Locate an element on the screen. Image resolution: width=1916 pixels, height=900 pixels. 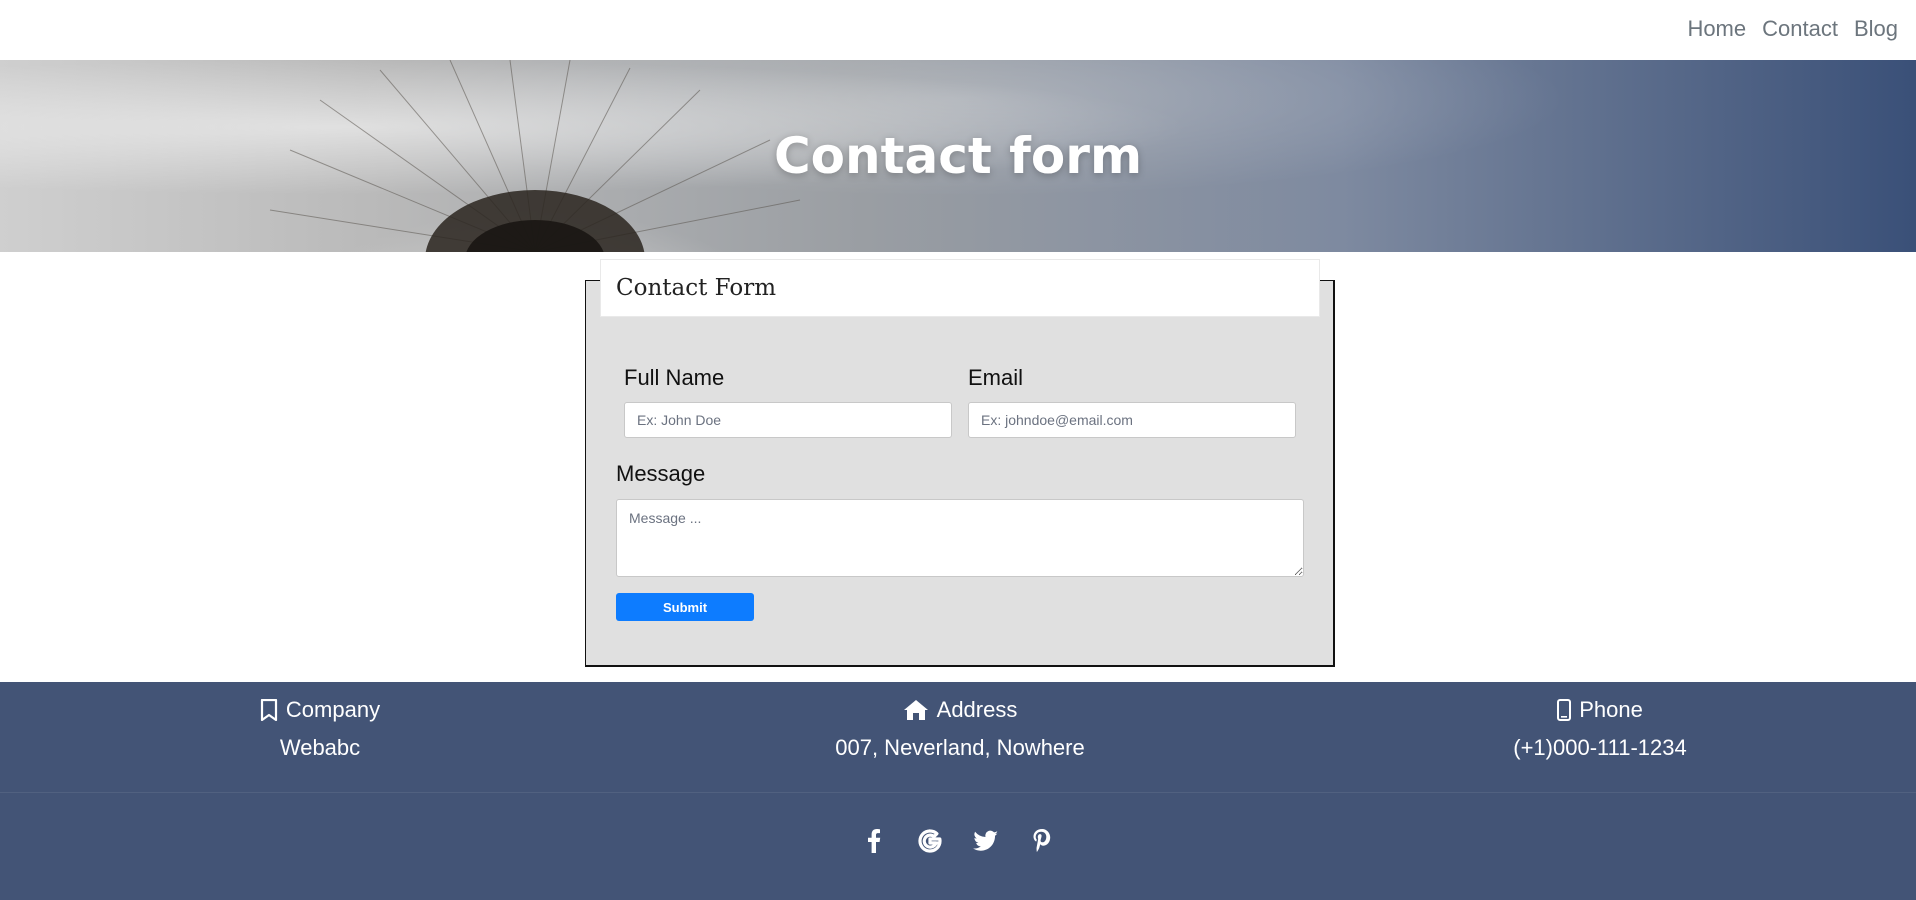
email-input is located at coordinates (1132, 420).